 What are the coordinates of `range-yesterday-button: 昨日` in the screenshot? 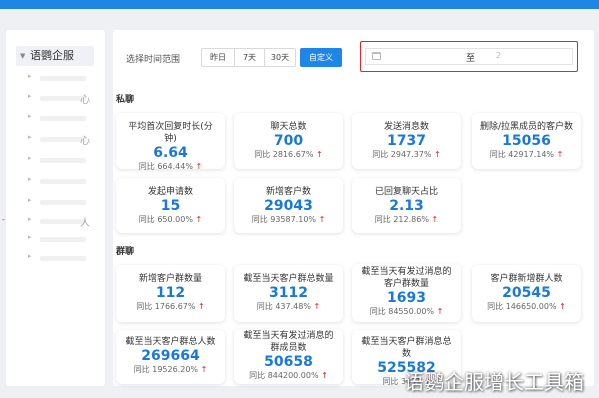 It's located at (218, 57).